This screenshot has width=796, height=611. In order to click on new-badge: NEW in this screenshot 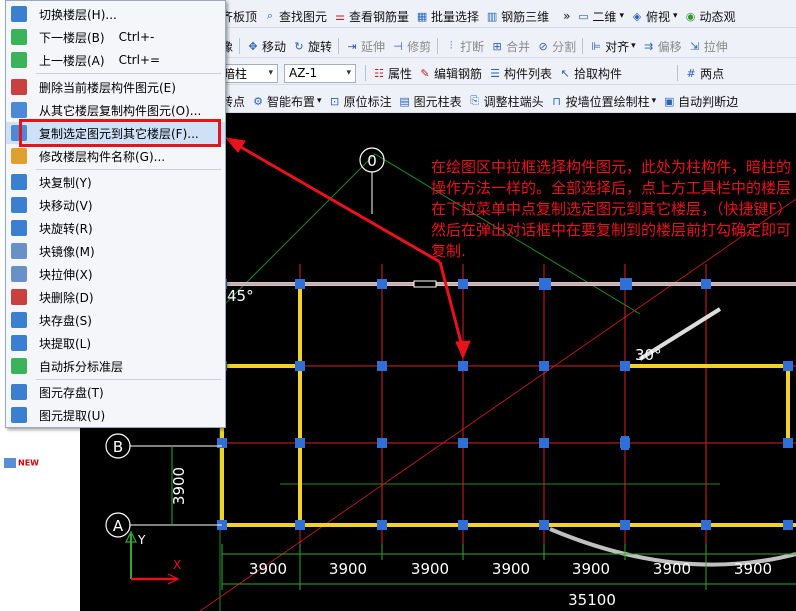, I will do `click(21, 463)`.